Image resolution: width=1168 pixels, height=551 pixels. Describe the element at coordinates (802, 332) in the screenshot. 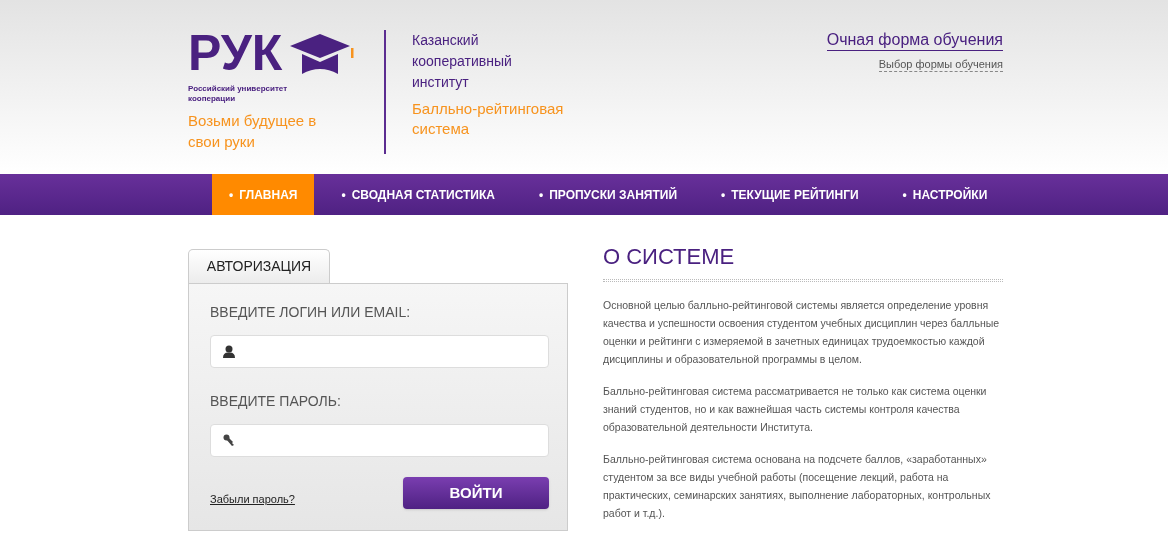

I see `about-paragraph: Основной целью балльно-рейтинговой системы является определение уровня качества и успешности освоения студентом учебных дисциплин через балльные оценки и рейтинги с измеряемой в зачетных единицах трудоемкостью каждой дисциплины и образовательной программы в целом.` at that location.